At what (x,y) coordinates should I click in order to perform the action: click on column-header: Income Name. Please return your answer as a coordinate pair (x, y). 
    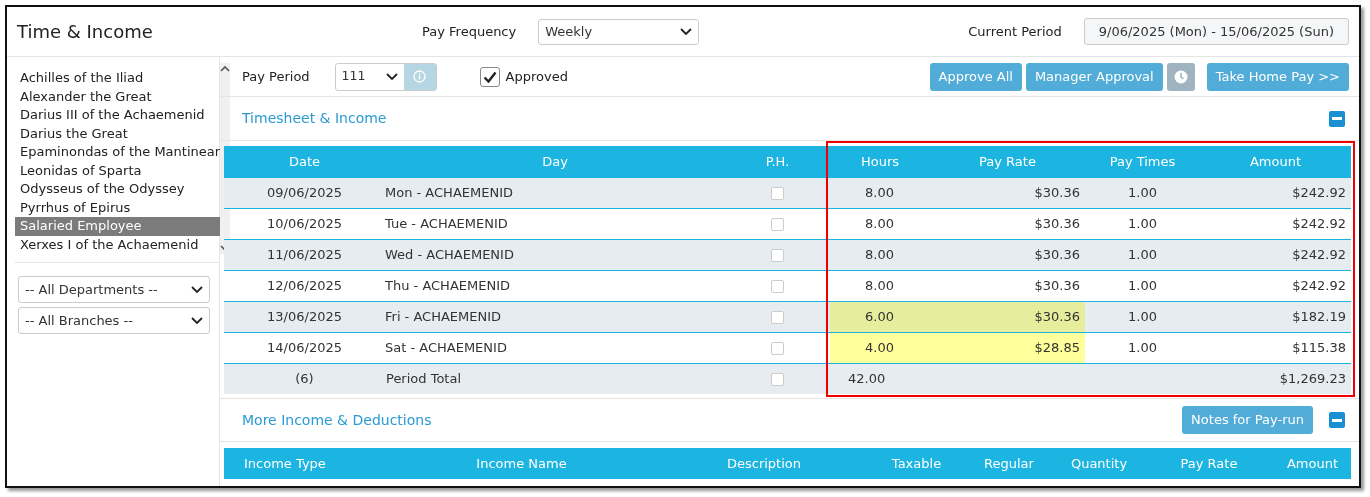
    Looking at the image, I should click on (521, 463).